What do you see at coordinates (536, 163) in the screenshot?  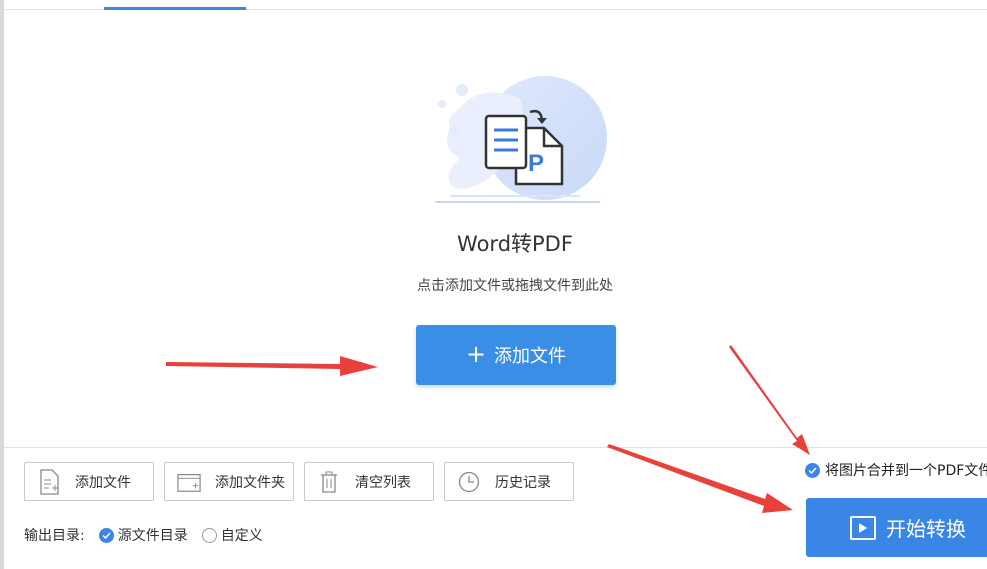 I see `svg-text: P` at bounding box center [536, 163].